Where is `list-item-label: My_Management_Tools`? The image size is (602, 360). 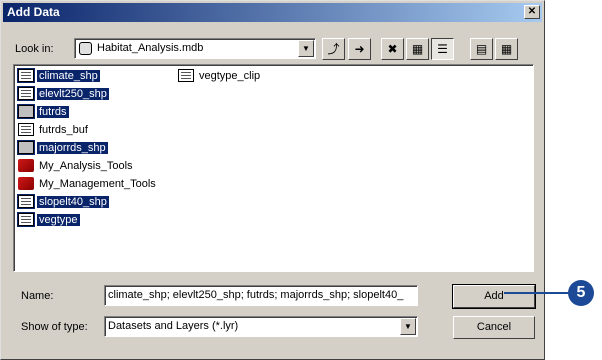
list-item-label: My_Management_Tools is located at coordinates (97, 184).